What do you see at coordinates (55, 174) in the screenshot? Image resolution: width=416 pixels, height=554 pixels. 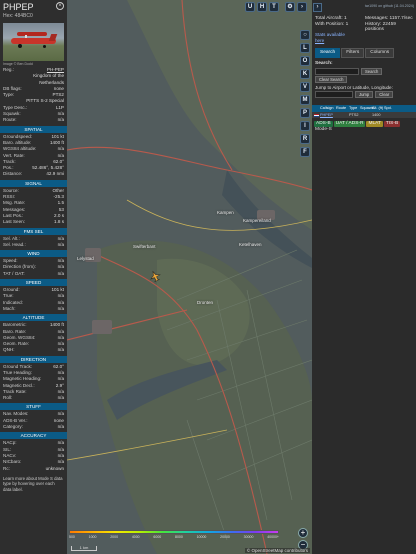 I see `info-value: 42.9 nmi` at bounding box center [55, 174].